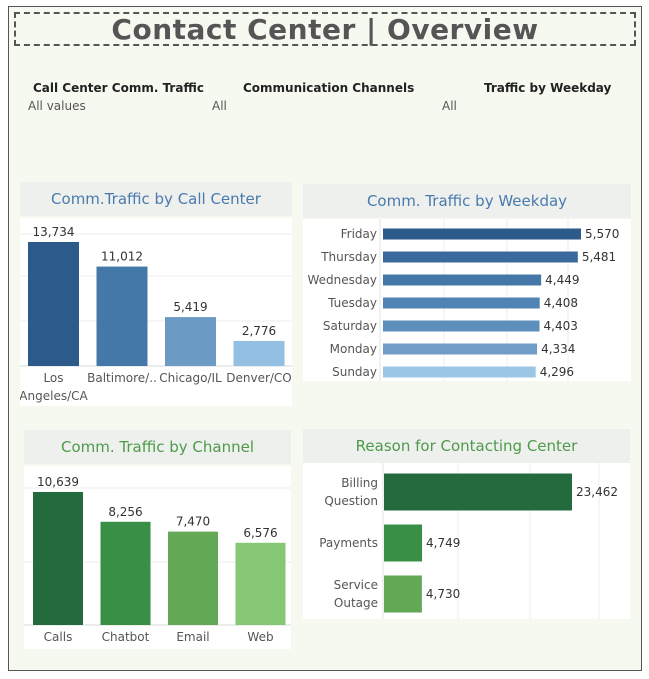 Image resolution: width=649 pixels, height=679 pixels. What do you see at coordinates (354, 372) in the screenshot?
I see `category-label: Sunday` at bounding box center [354, 372].